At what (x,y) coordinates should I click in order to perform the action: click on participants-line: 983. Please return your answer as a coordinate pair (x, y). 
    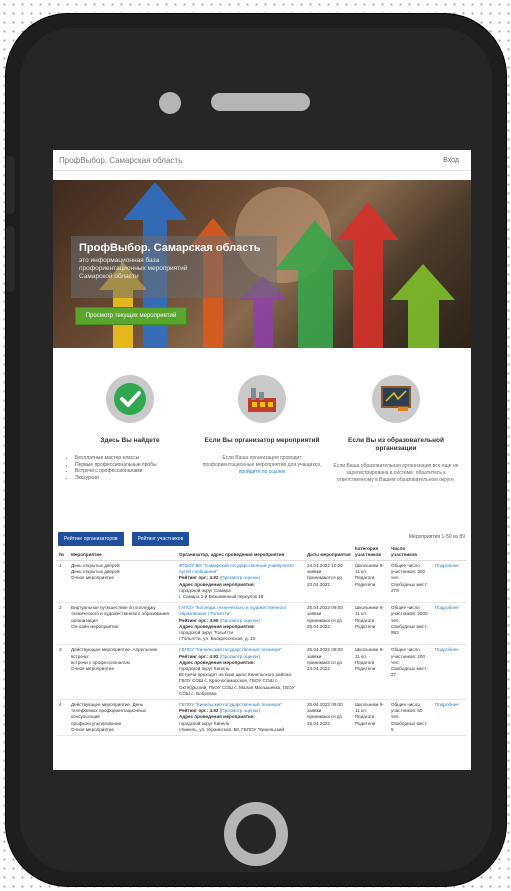
    Looking at the image, I should click on (395, 633).